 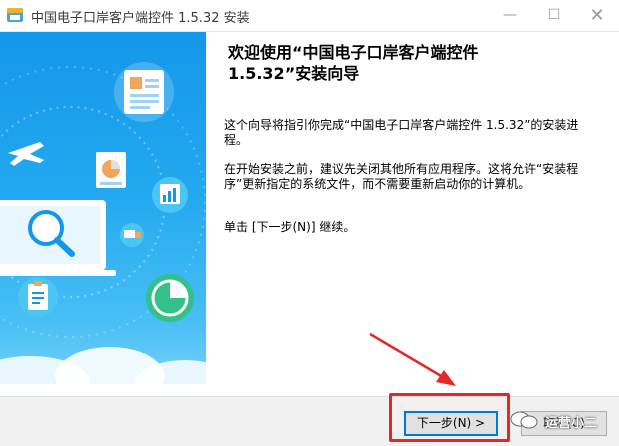 What do you see at coordinates (140, 18) in the screenshot?
I see `window-title: 中国电子口岸客户端控件 1.5.32 安装` at bounding box center [140, 18].